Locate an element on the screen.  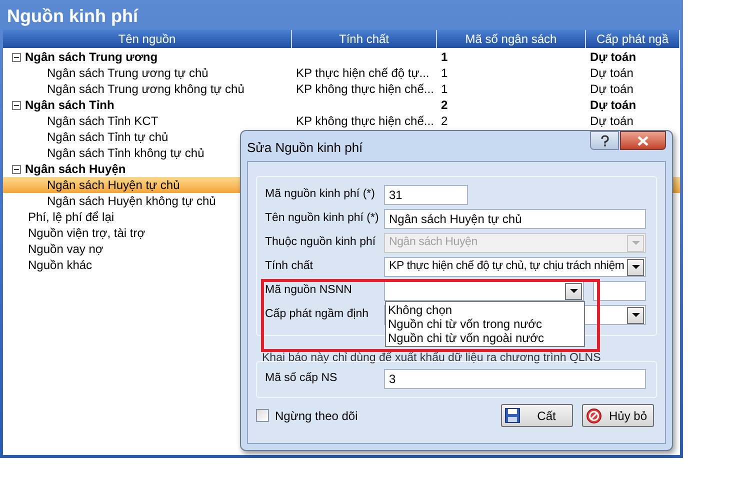
help-icon is located at coordinates (605, 140).